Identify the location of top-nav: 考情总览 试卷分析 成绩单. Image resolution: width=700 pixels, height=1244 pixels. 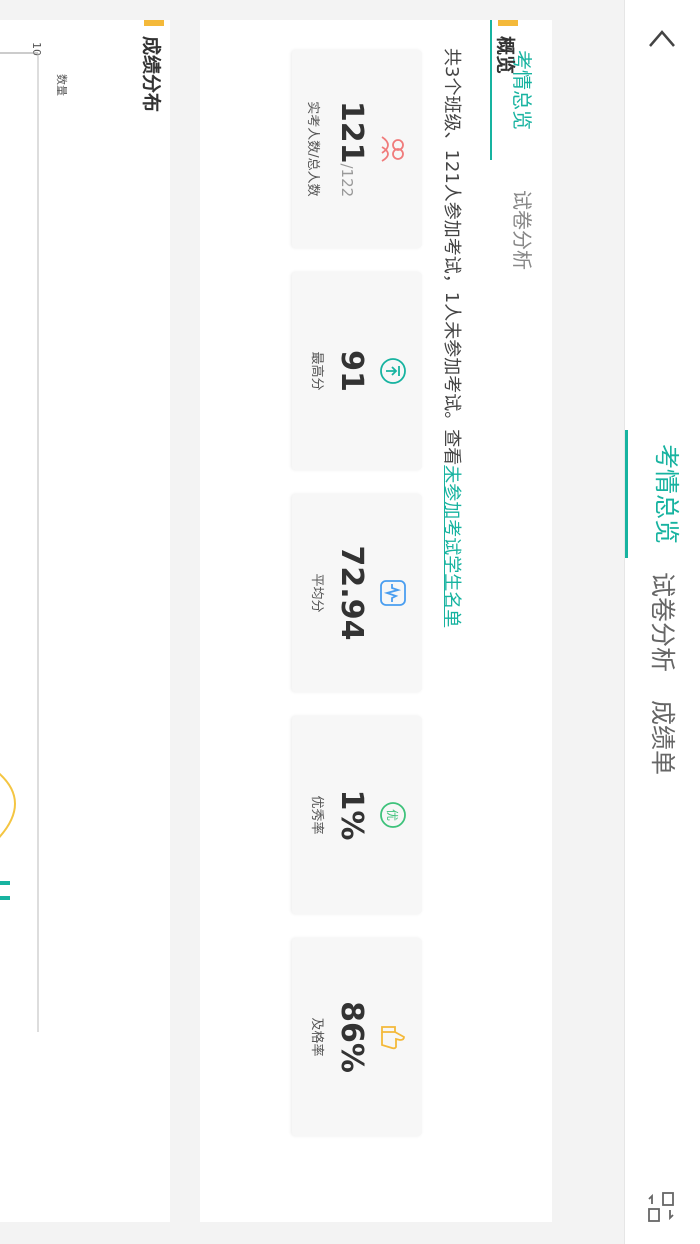
(662, 622).